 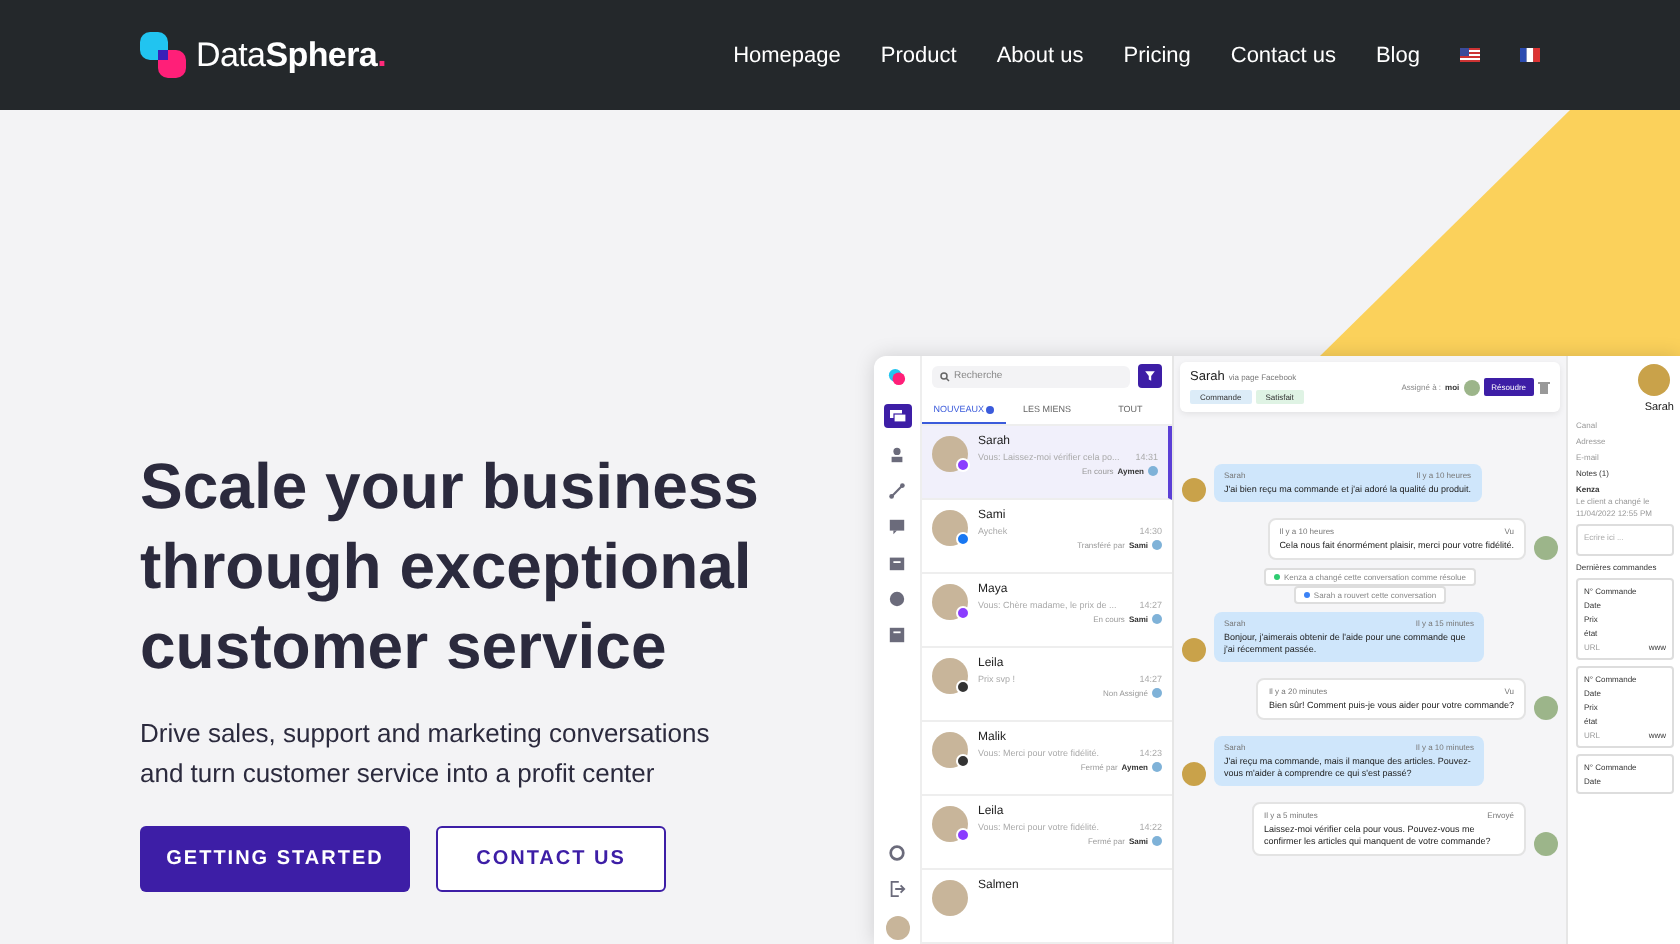 I want to click on nav-link: Homepage, so click(x=787, y=55).